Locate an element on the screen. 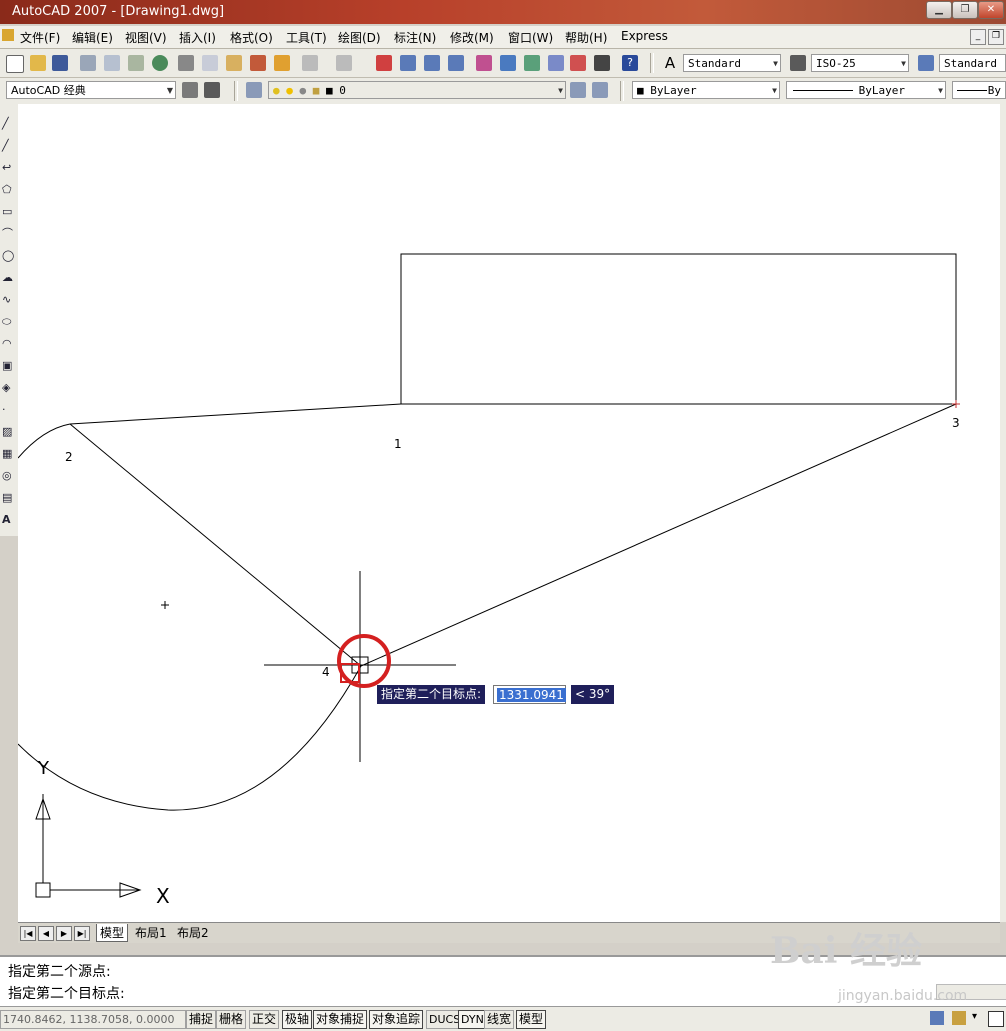 The height and width of the screenshot is (1031, 1006). menu-dimension: 标注(N) is located at coordinates (415, 37).